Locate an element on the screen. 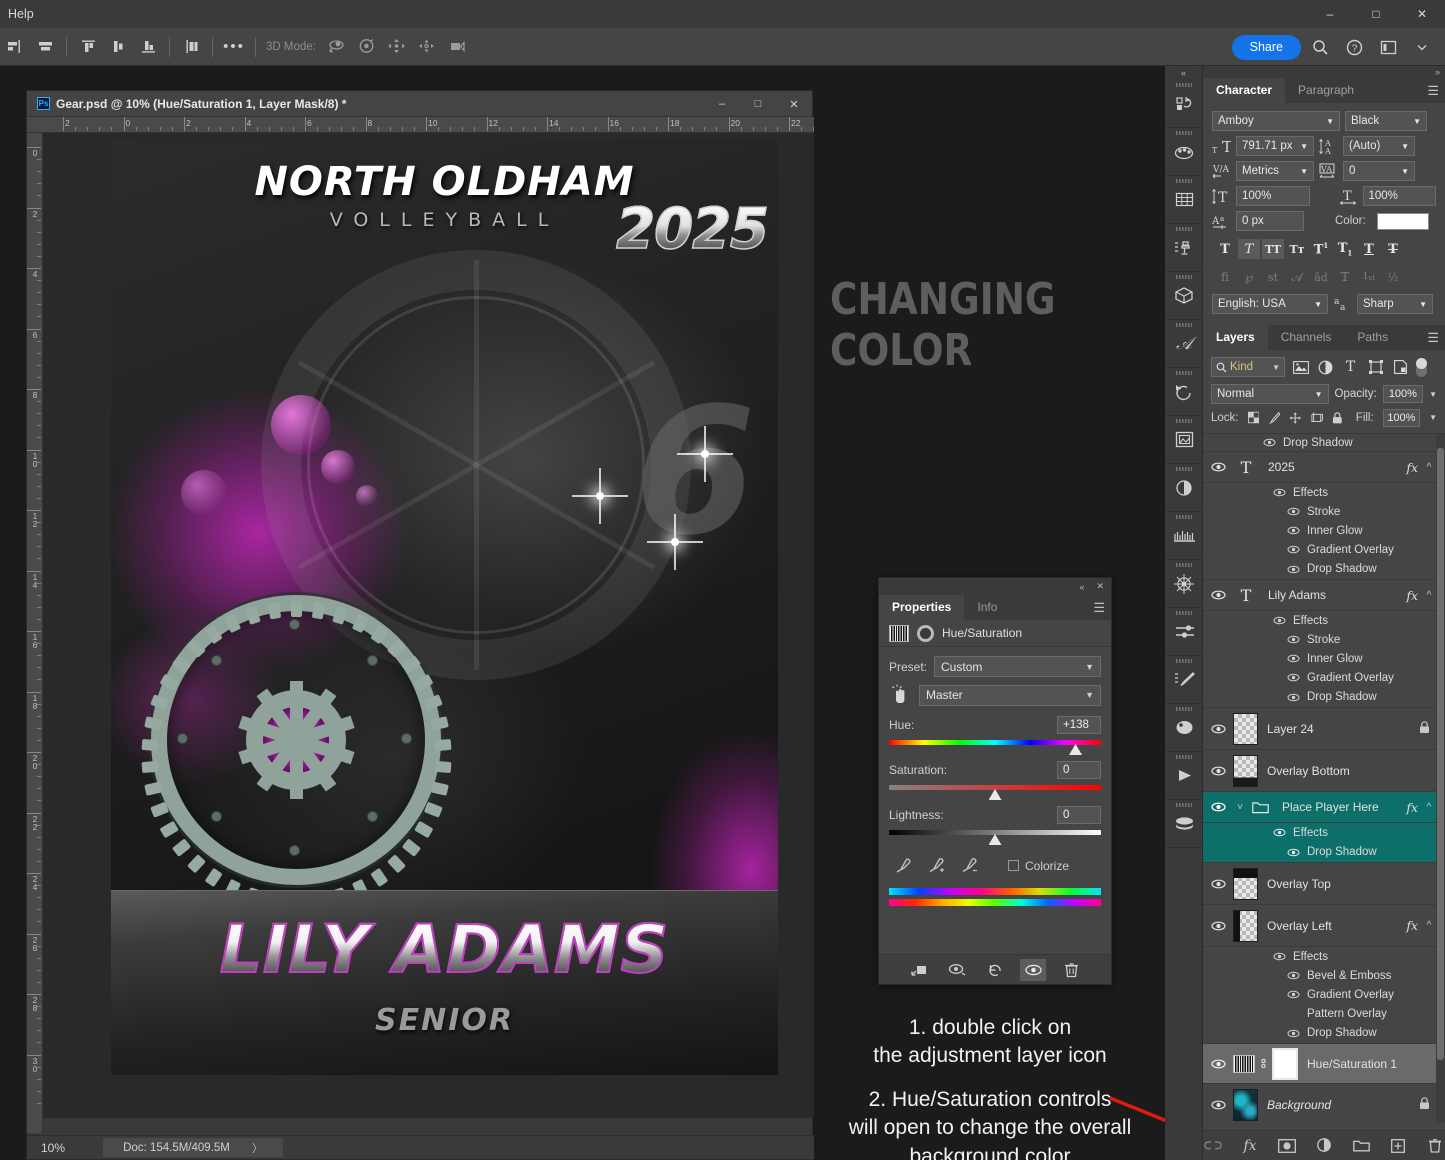  language-select: English: USA ▼ is located at coordinates (1270, 304).